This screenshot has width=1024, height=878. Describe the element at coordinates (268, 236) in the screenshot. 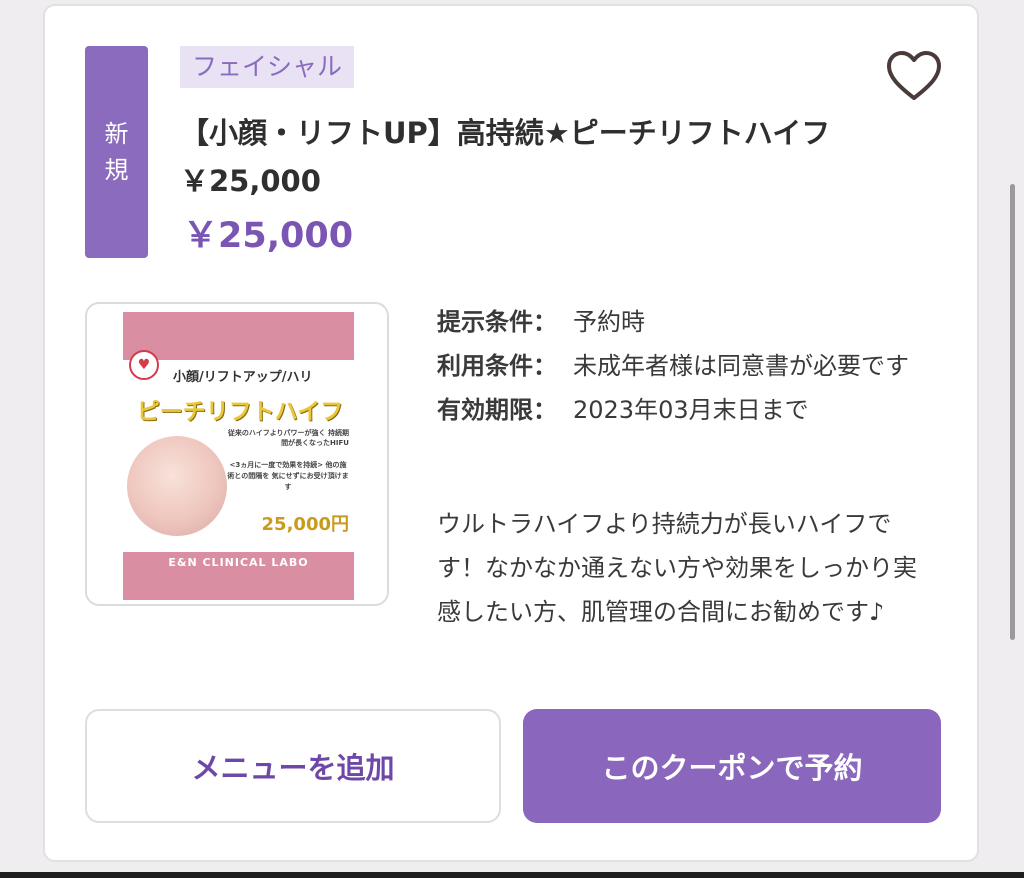

I see `coupon-price: ￥25,000` at that location.